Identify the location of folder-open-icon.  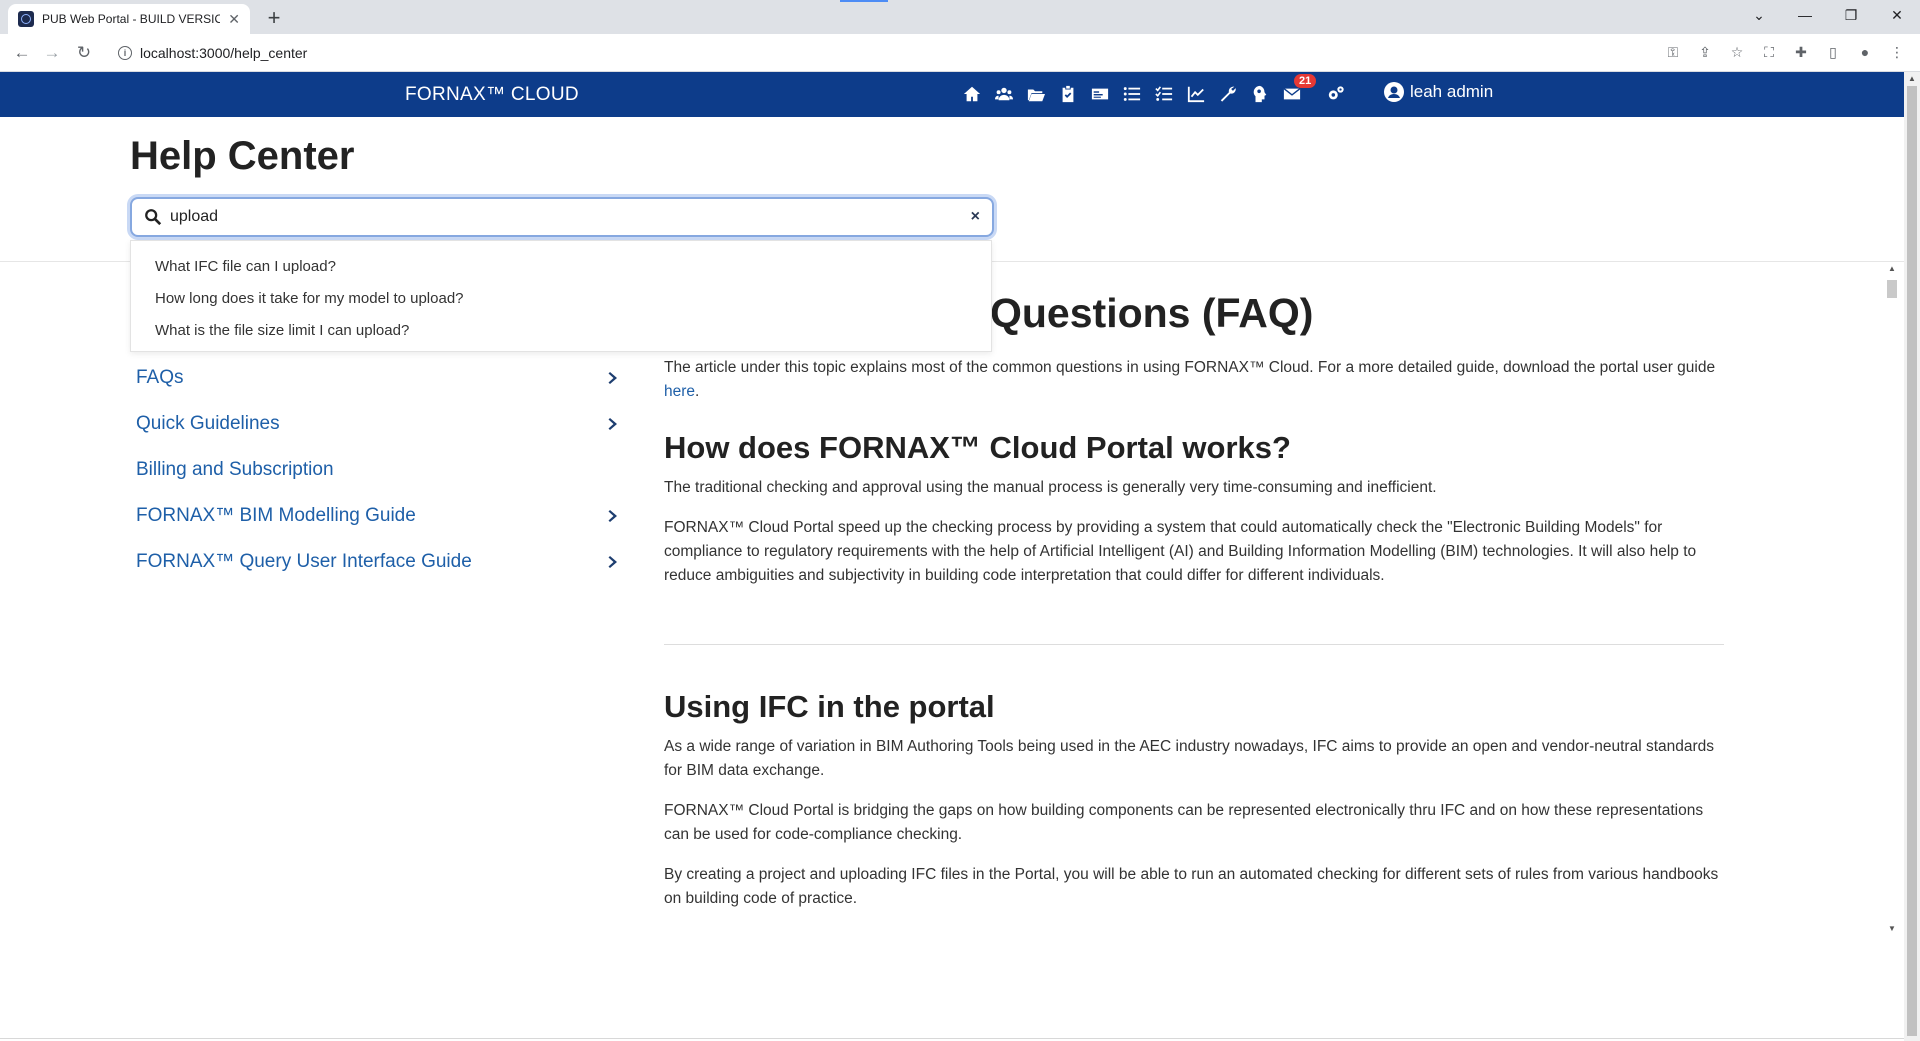
(1036, 94).